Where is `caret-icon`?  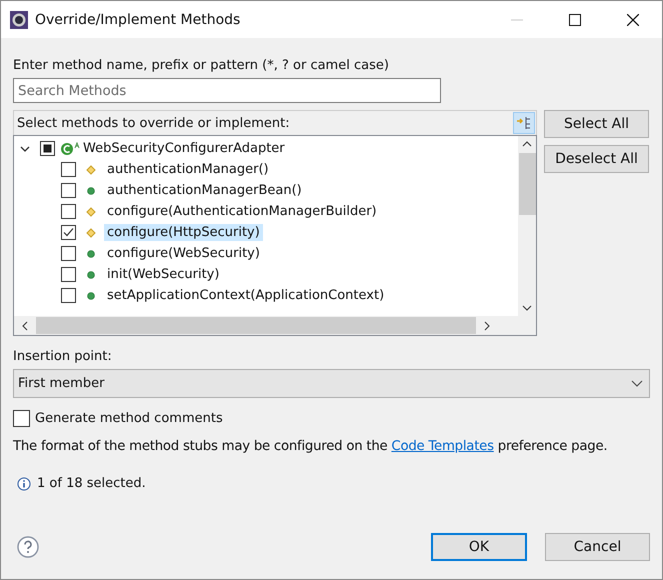 caret-icon is located at coordinates (25, 149).